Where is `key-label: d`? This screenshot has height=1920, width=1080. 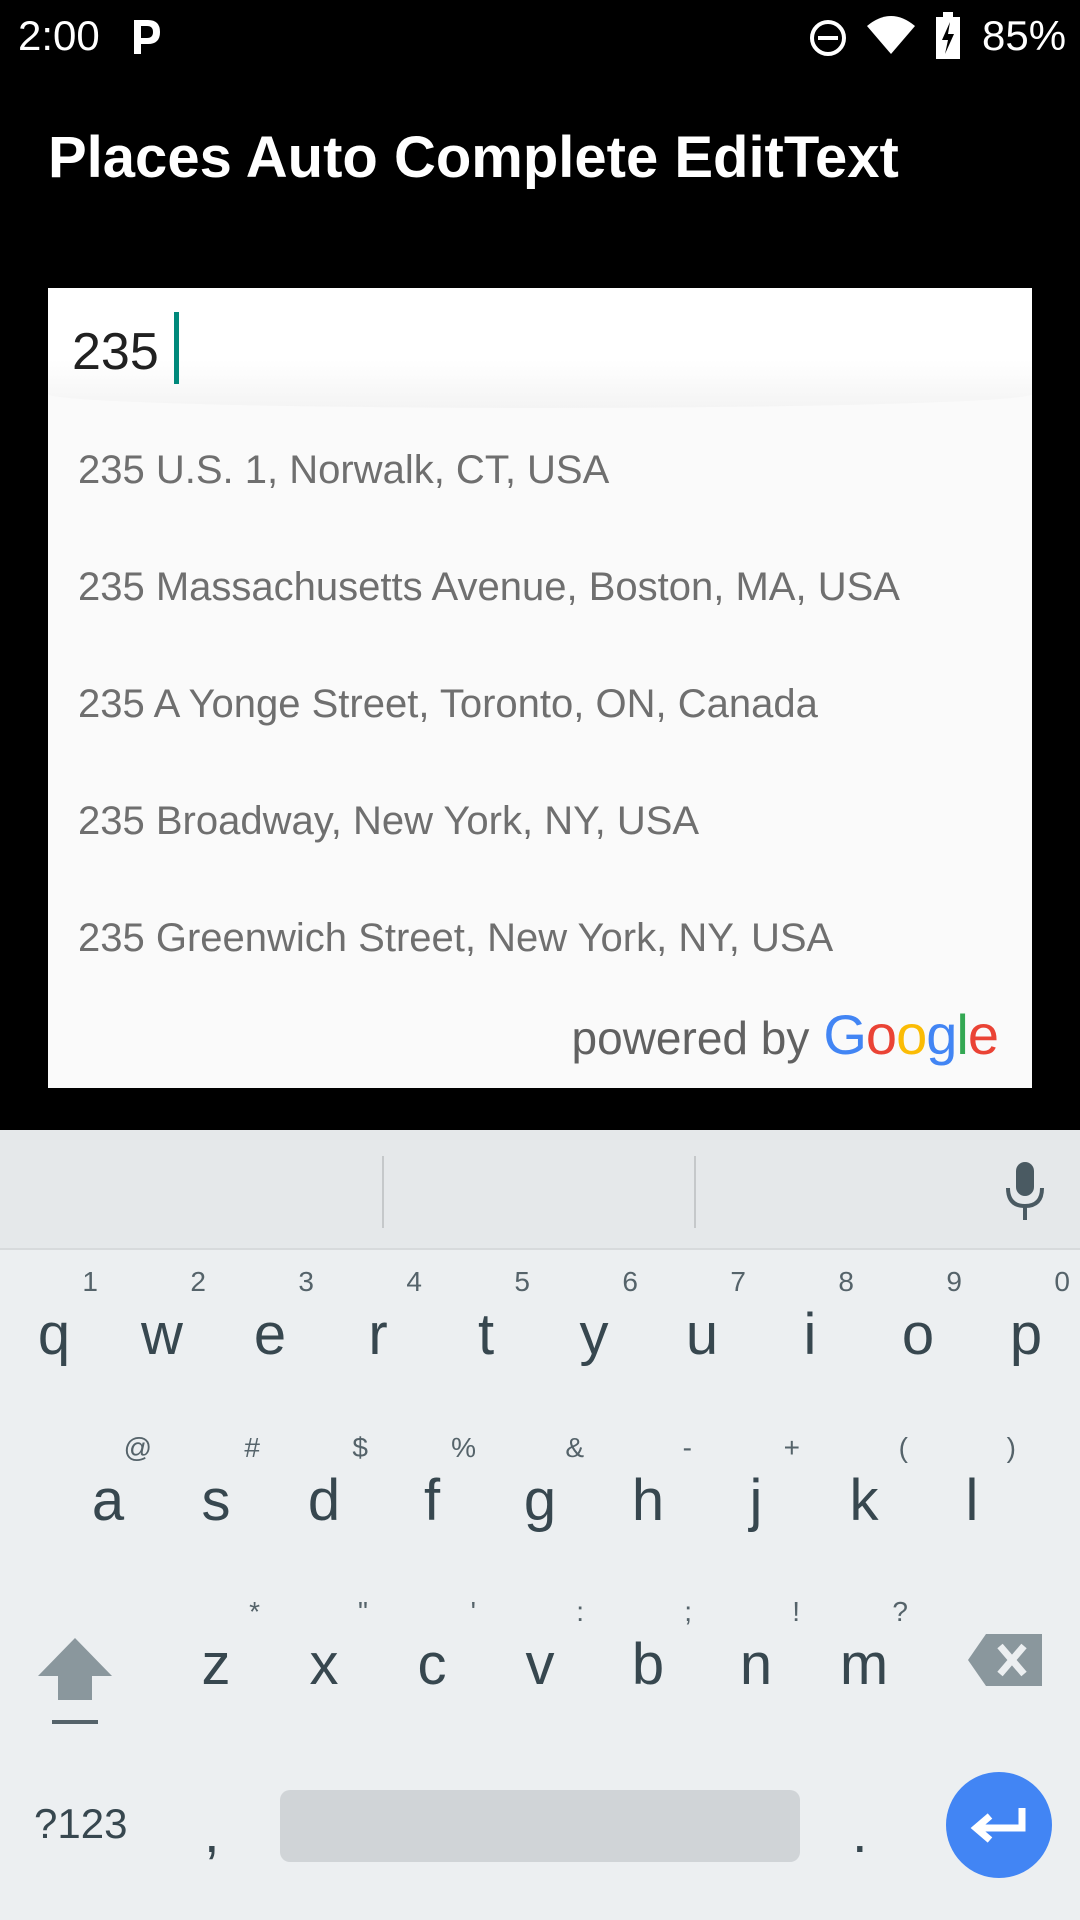 key-label: d is located at coordinates (324, 1500).